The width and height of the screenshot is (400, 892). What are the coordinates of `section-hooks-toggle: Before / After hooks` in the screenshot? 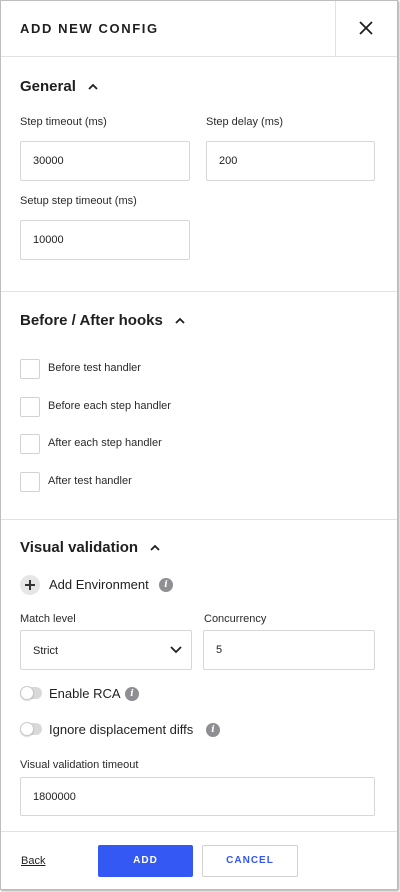 It's located at (102, 321).